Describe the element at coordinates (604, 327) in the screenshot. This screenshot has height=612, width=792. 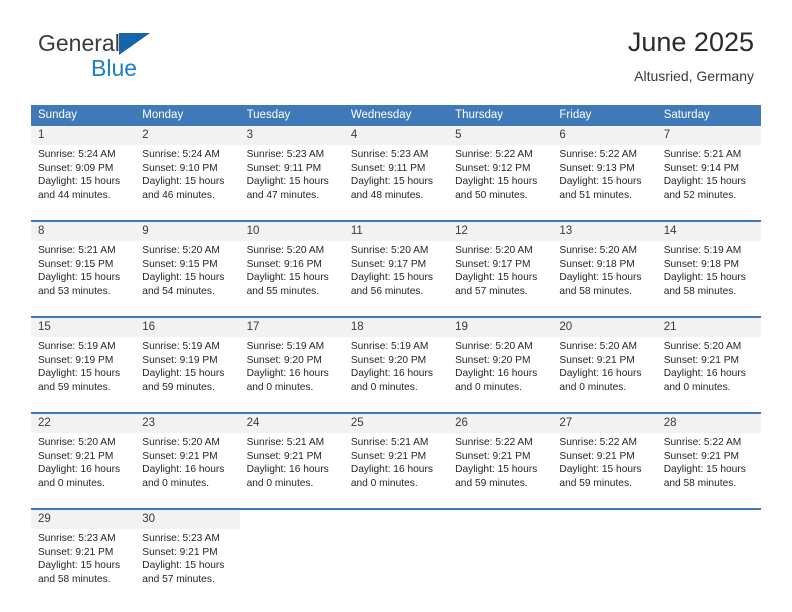
I see `day-number: 20` at that location.